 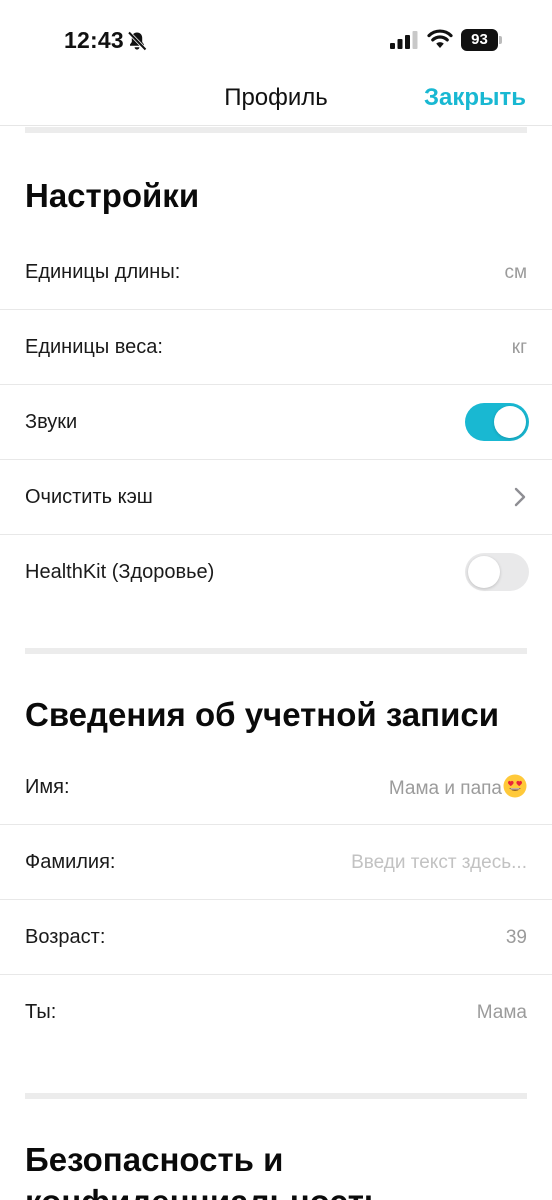 I want to click on status-time: 12:43, so click(x=94, y=40).